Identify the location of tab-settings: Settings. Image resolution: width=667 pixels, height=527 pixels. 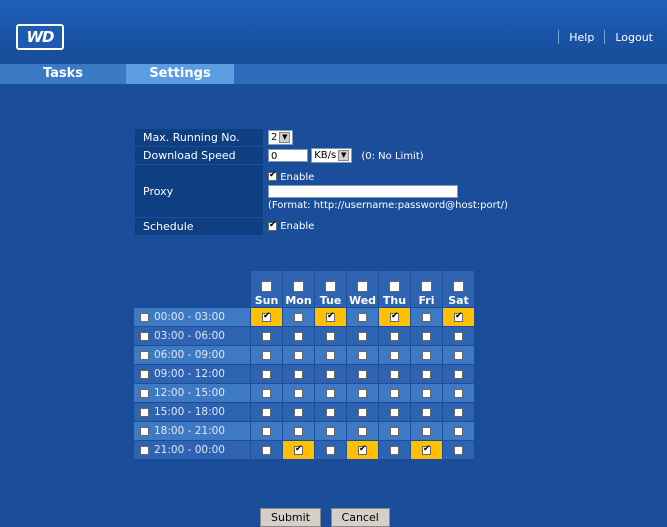
(180, 74).